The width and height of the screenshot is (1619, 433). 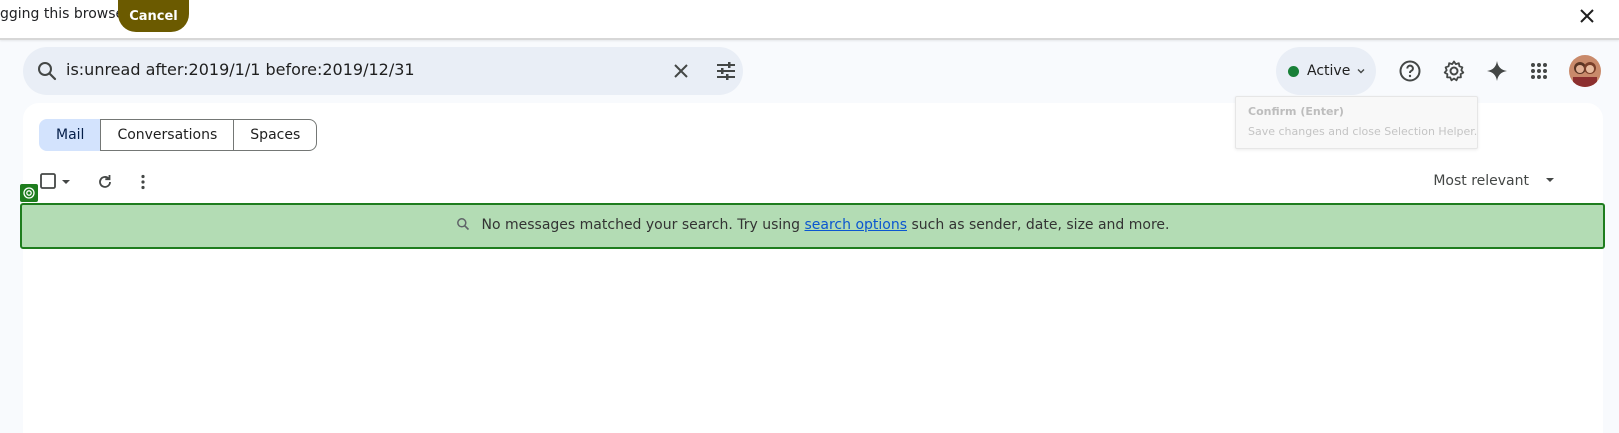 I want to click on avatar, so click(x=1585, y=71).